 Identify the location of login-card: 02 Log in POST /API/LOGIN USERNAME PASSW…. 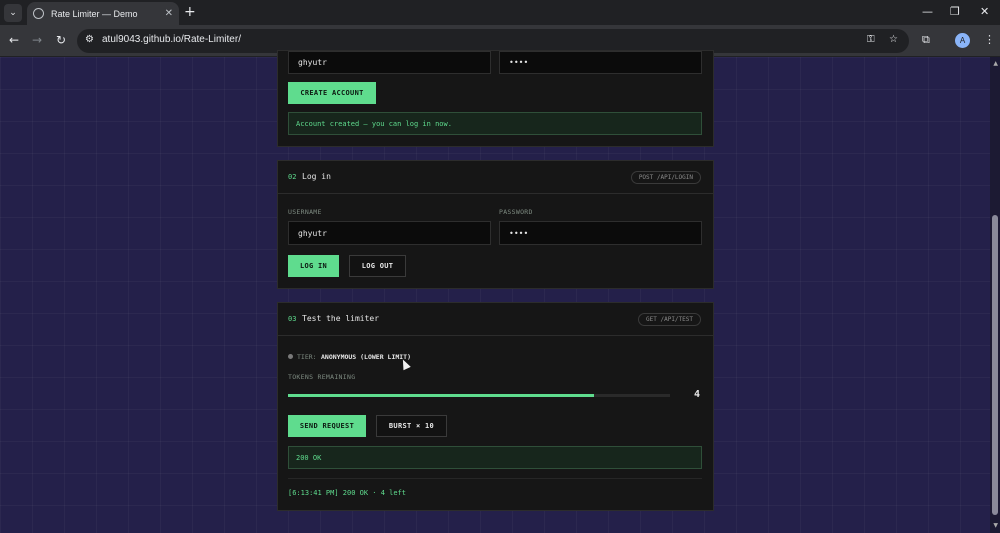
(495, 224).